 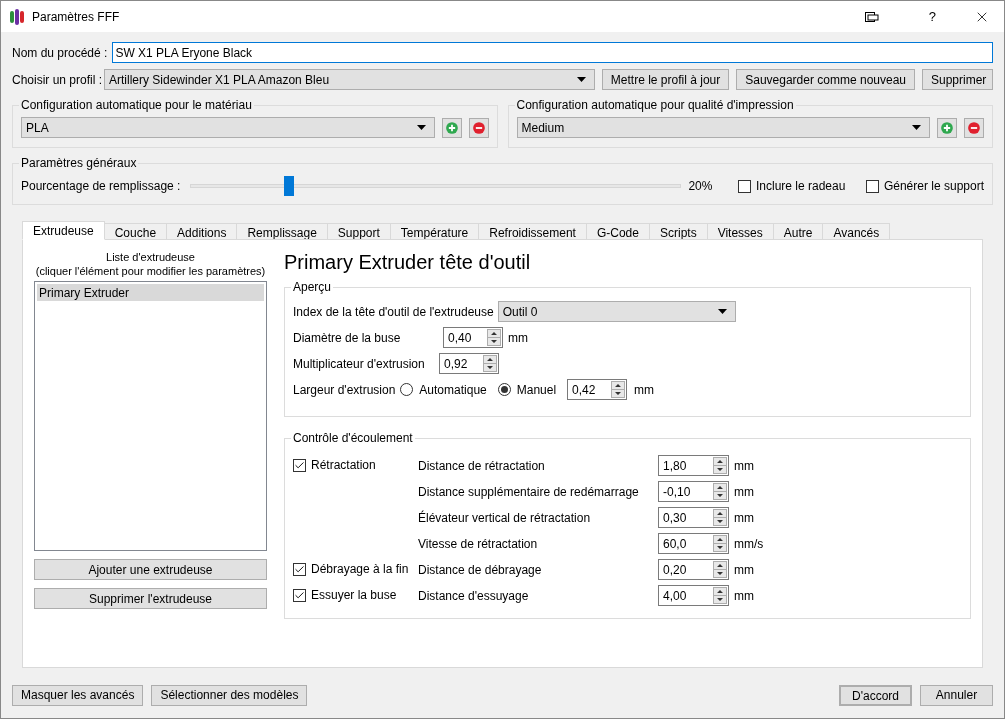 What do you see at coordinates (469, 363) in the screenshot?
I see `number-field: 0,92` at bounding box center [469, 363].